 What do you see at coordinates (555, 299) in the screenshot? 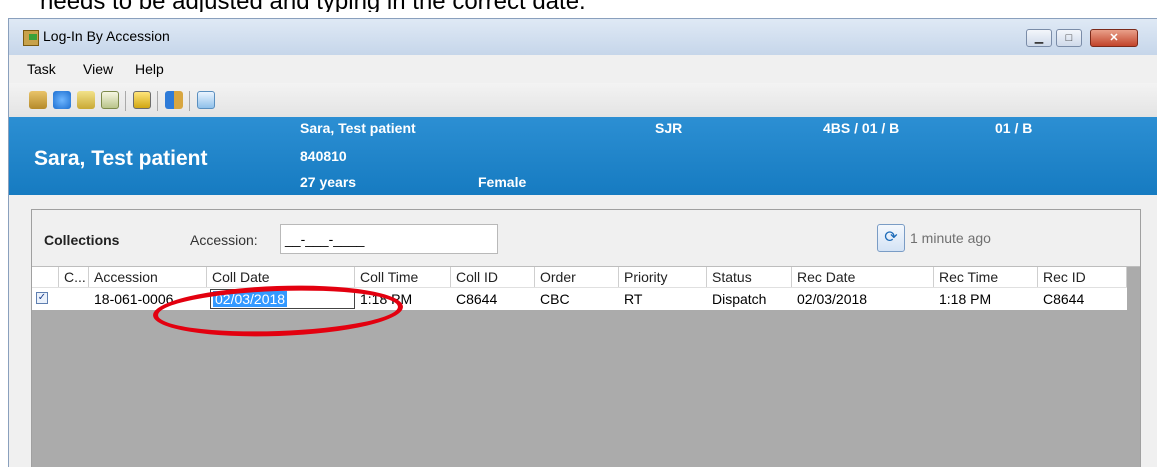
I see `cell-order: CBC` at bounding box center [555, 299].